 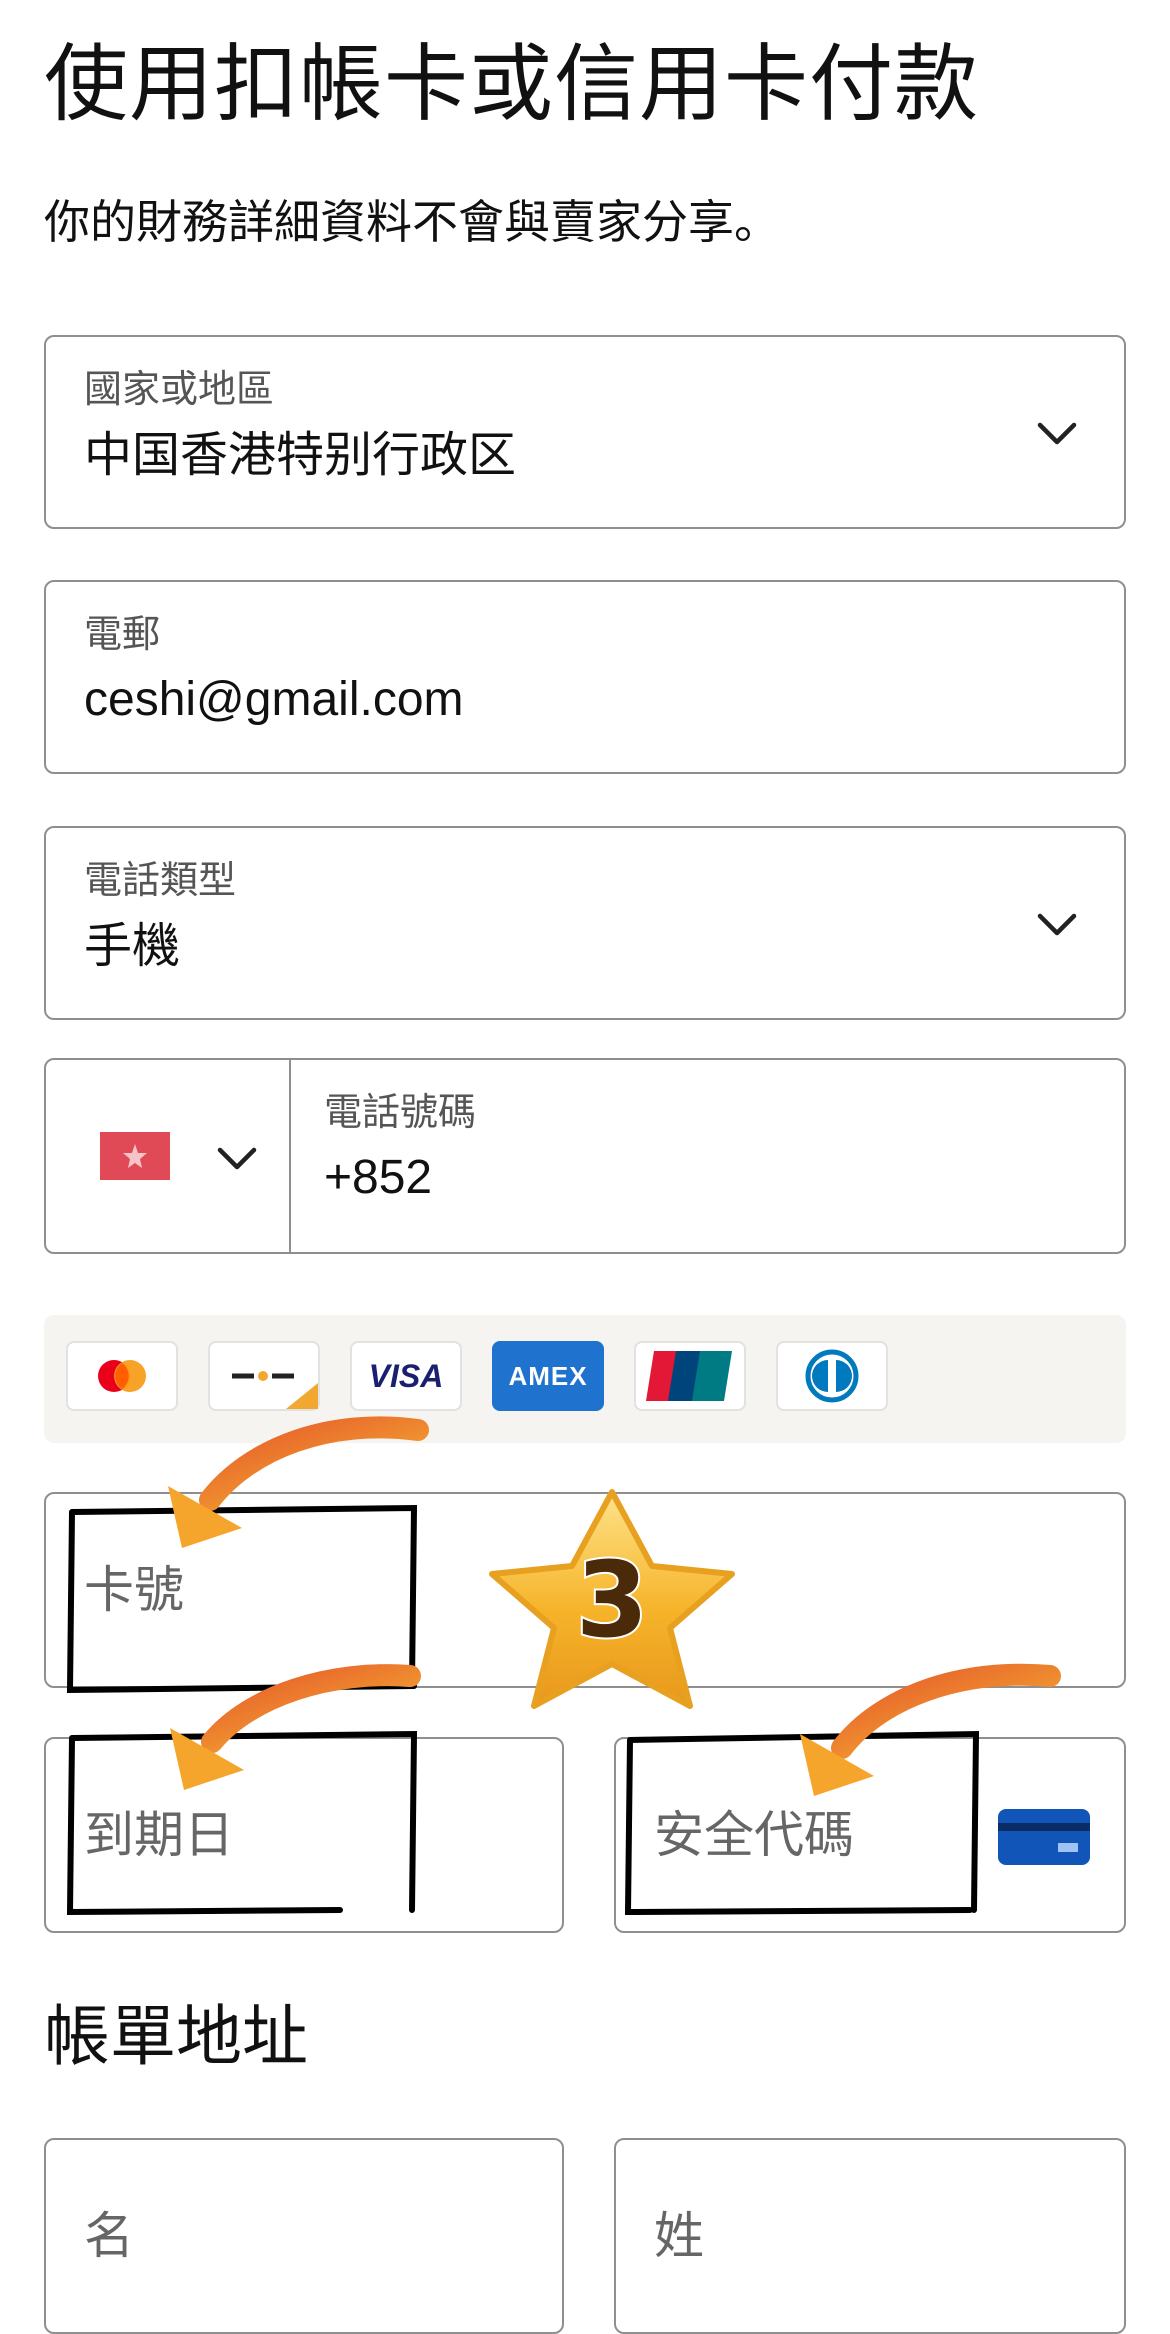 What do you see at coordinates (585, 923) in the screenshot?
I see `phone-type-select: 電話類型 手機` at bounding box center [585, 923].